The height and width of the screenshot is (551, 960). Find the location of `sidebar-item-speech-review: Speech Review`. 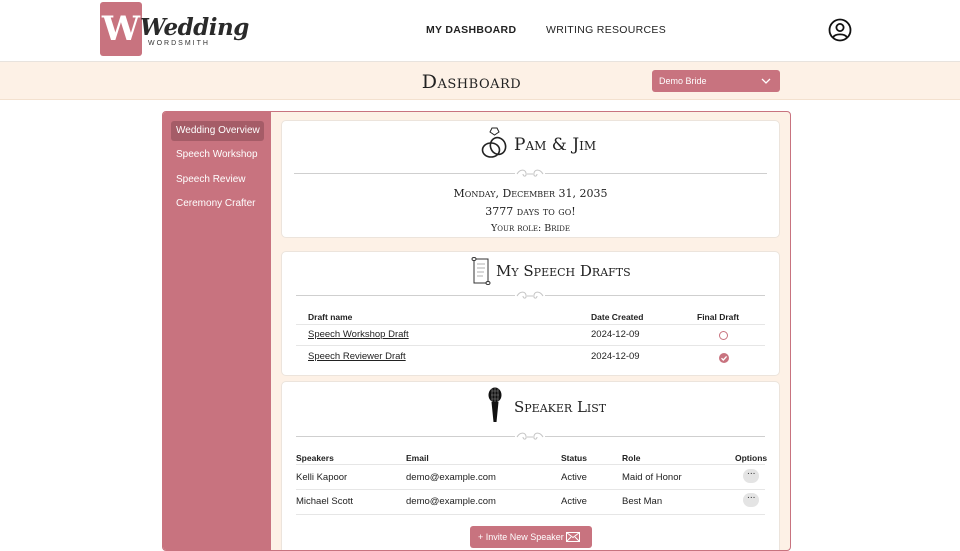

sidebar-item-speech-review: Speech Review is located at coordinates (217, 180).